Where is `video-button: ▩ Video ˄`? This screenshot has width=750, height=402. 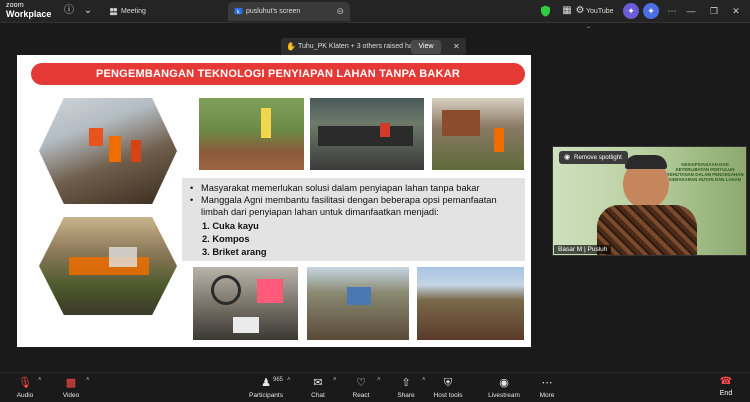
video-button: ▩ Video ˄ is located at coordinates (73, 387).